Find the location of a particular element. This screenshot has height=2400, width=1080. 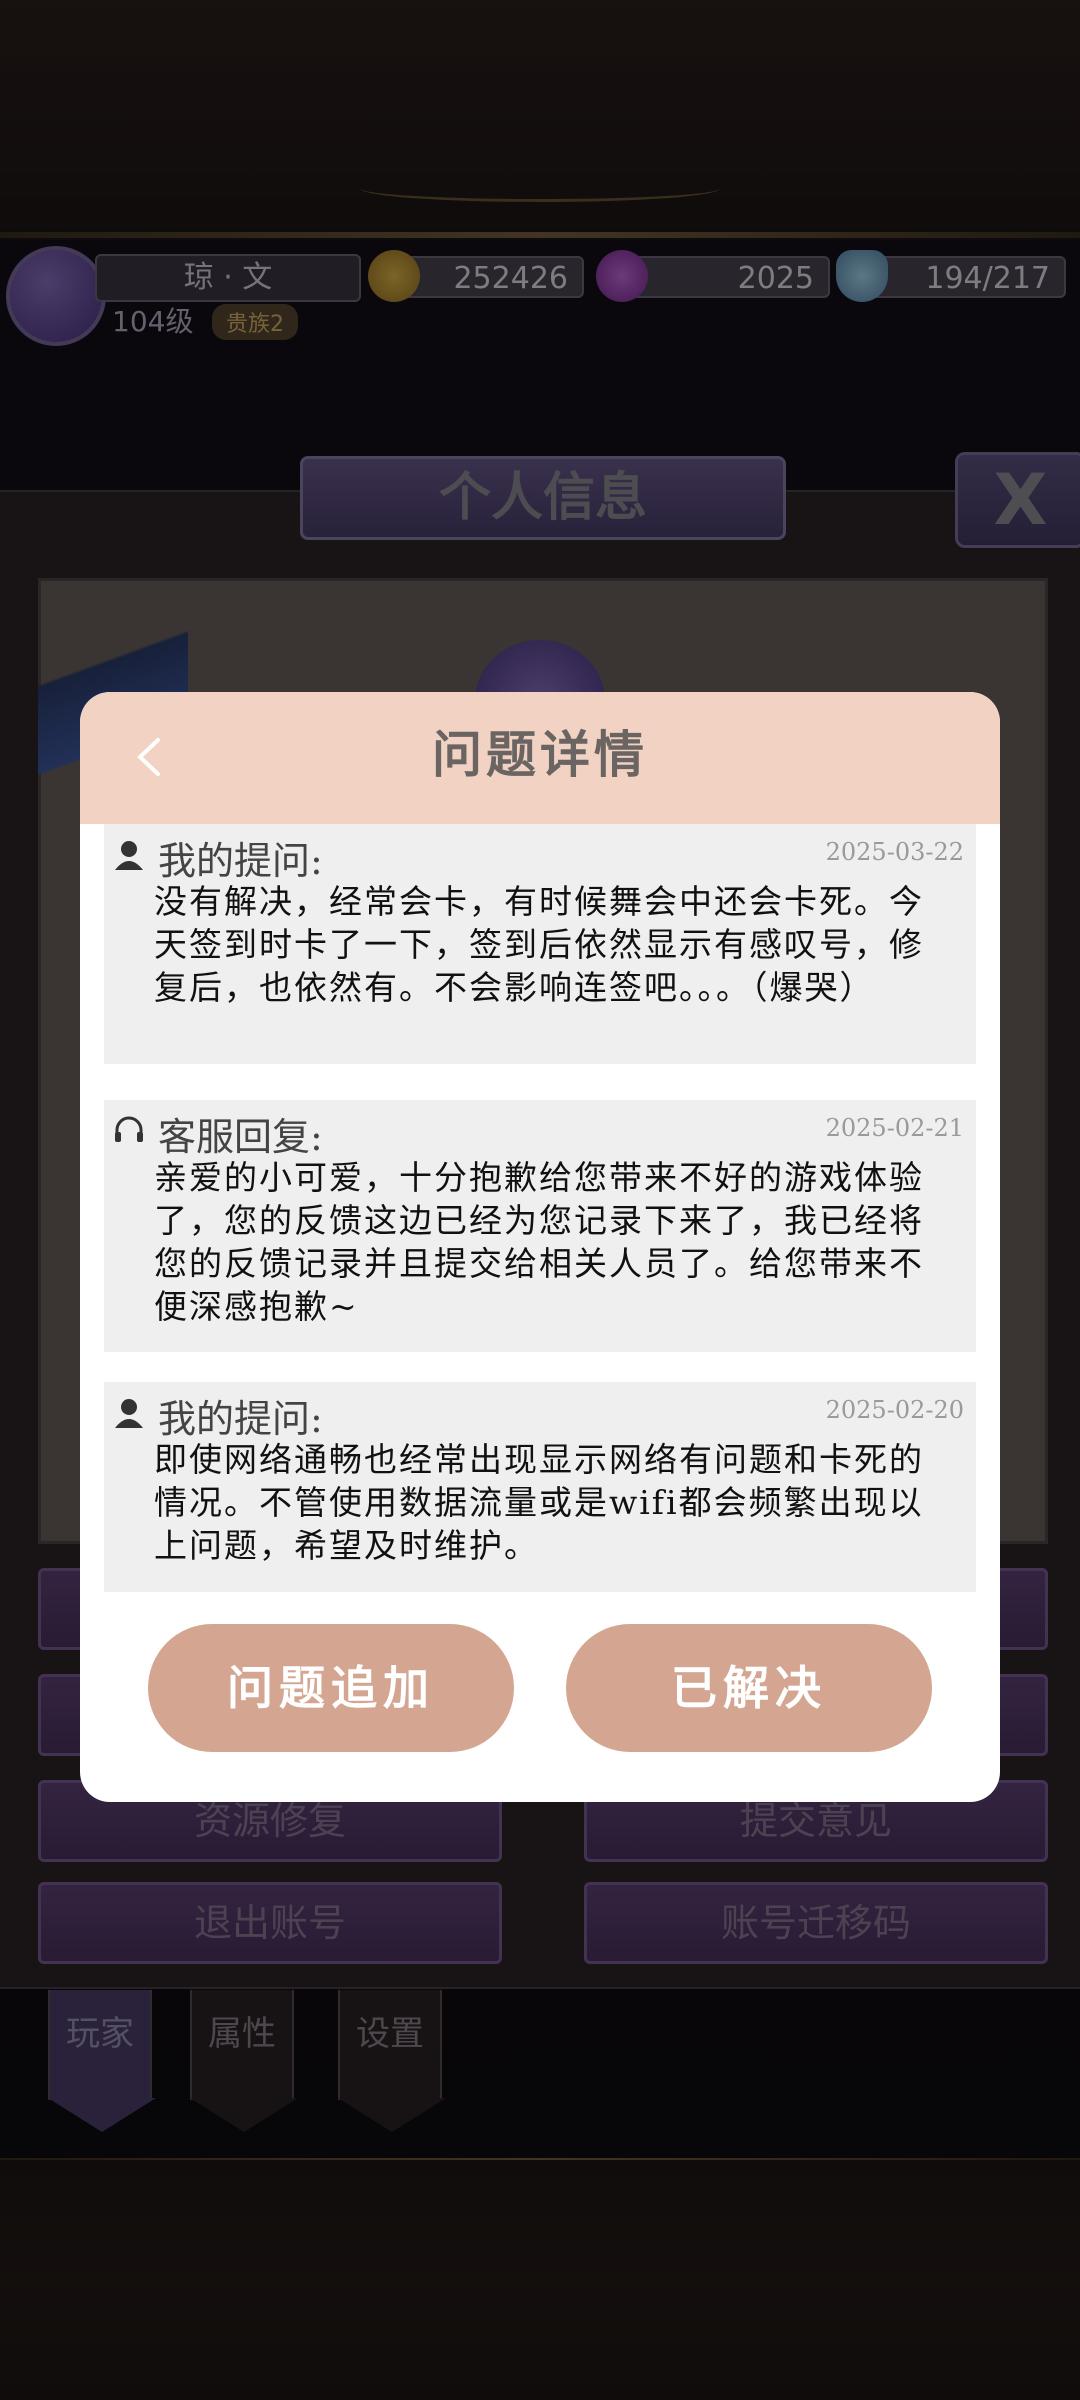

resolved-button: 已解决 is located at coordinates (749, 1688).